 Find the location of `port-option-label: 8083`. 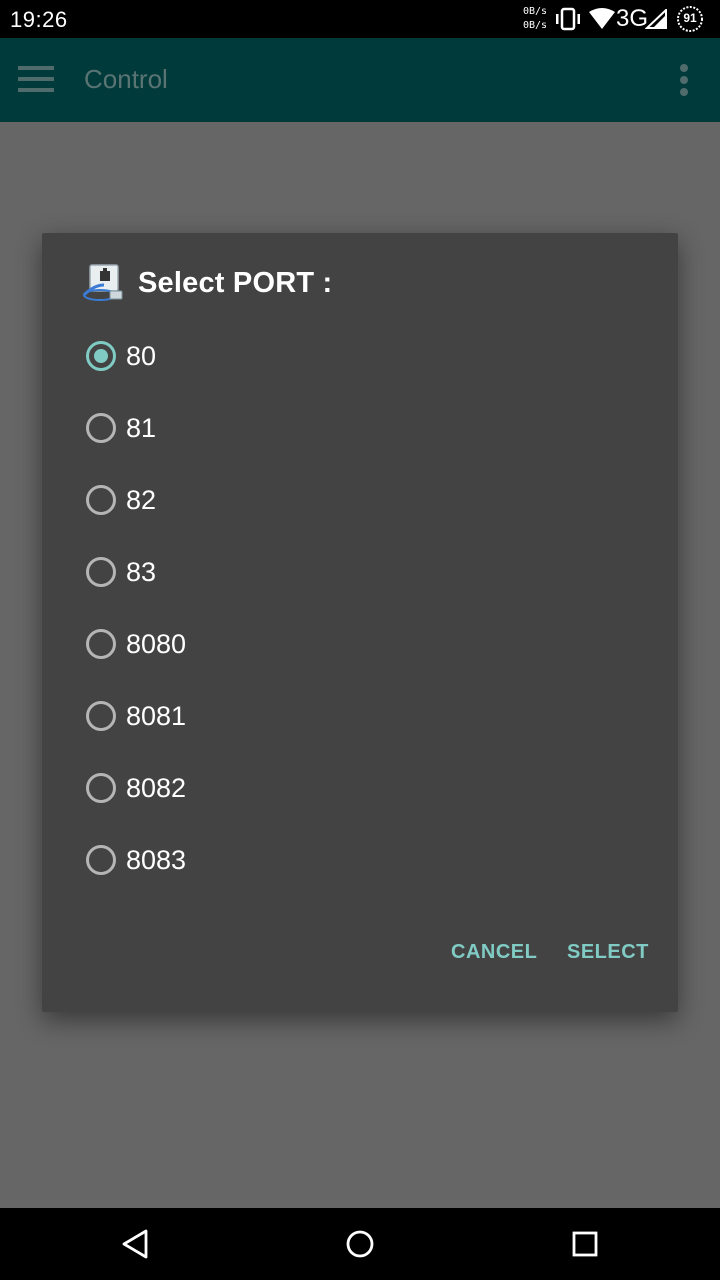

port-option-label: 8083 is located at coordinates (156, 860).